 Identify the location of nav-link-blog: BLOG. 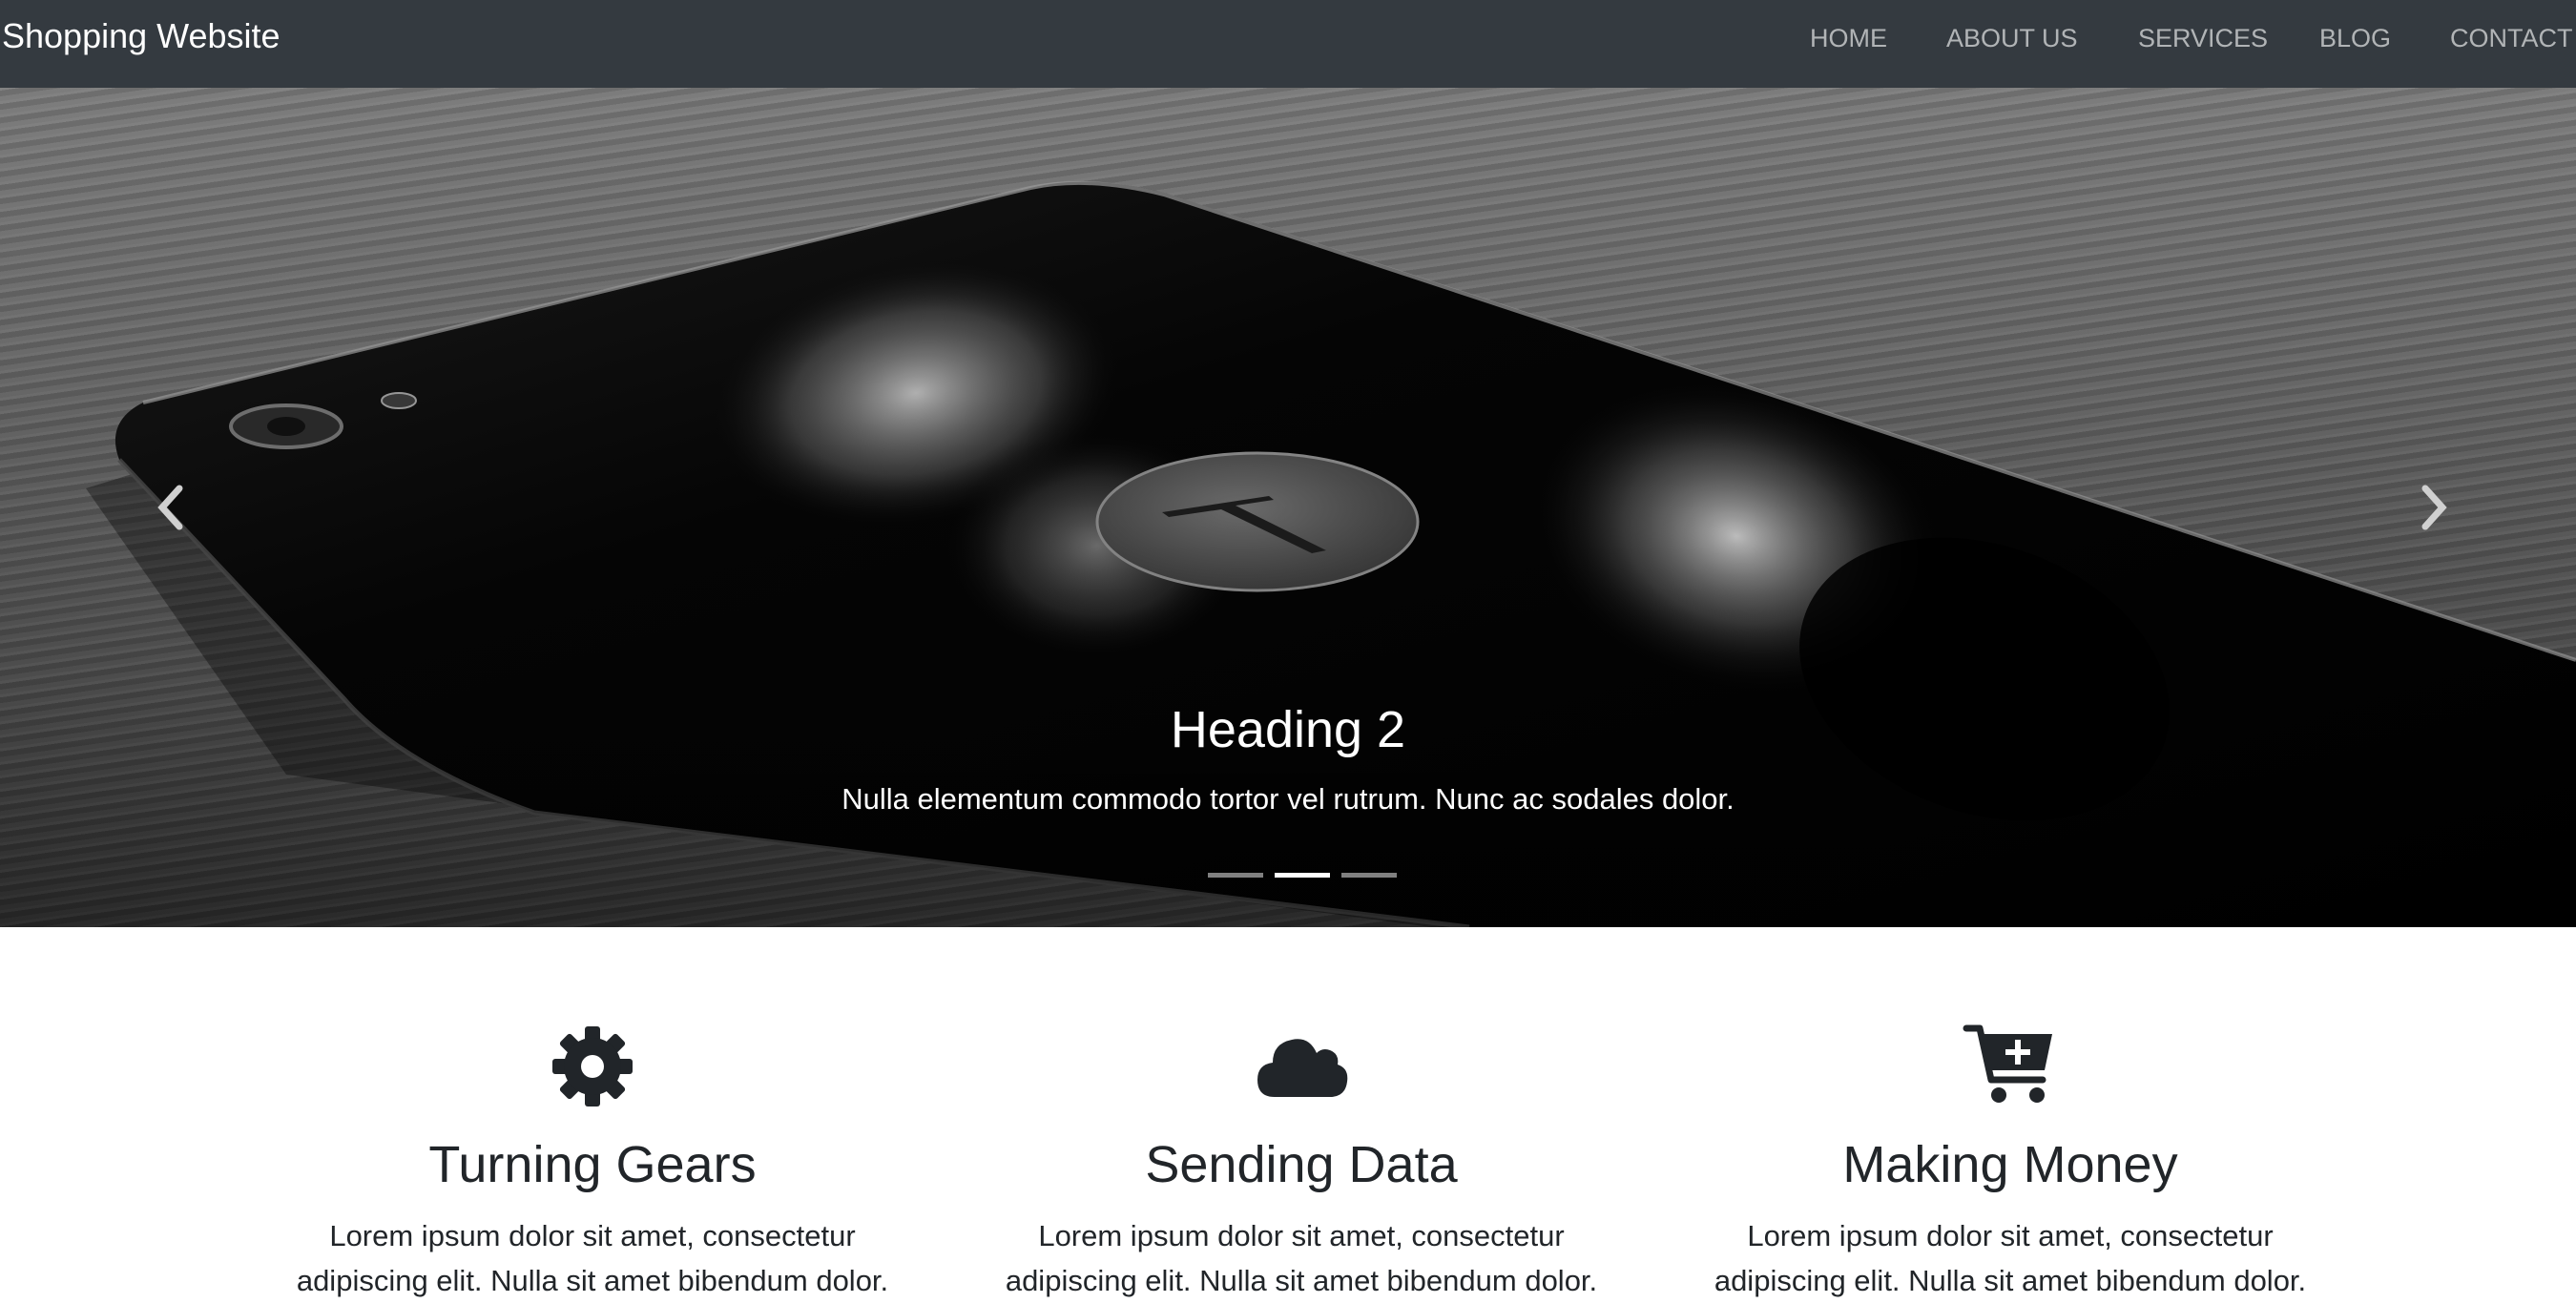
(2355, 38).